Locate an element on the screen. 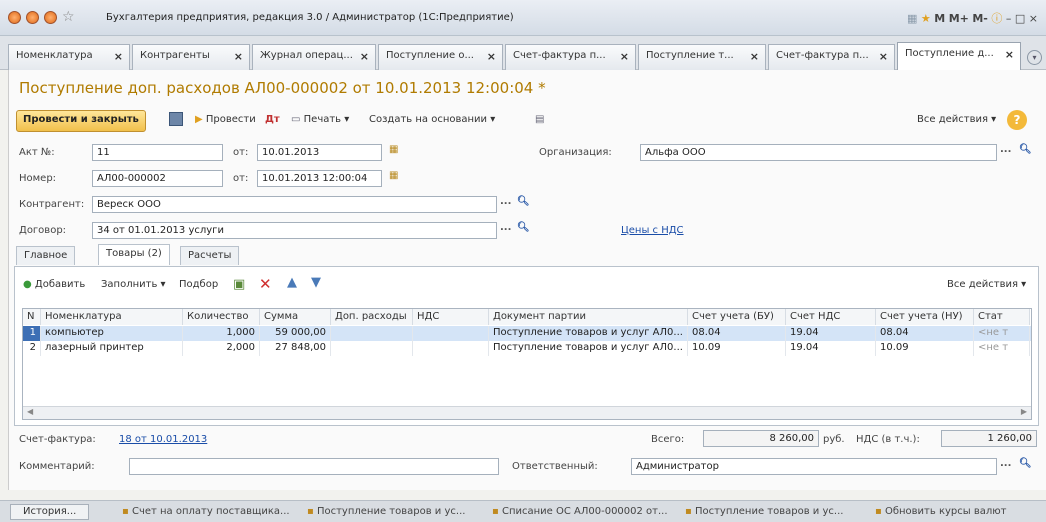  item-quantity: 2,000 is located at coordinates (221, 348).